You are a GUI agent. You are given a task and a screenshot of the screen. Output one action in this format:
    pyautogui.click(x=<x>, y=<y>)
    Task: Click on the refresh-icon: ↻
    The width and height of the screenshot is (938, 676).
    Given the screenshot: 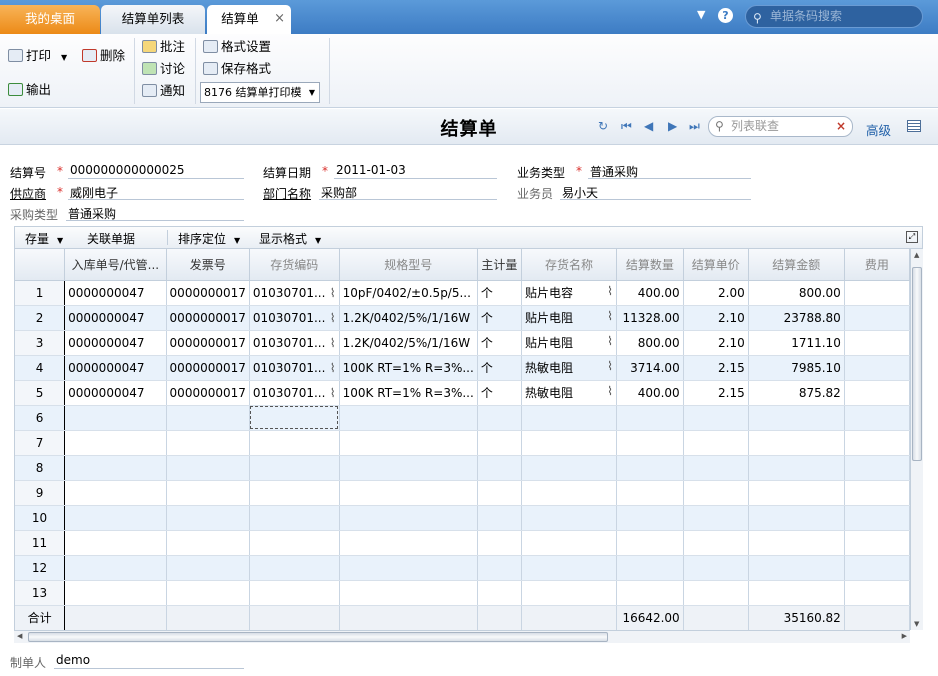 What is the action you would take?
    pyautogui.click(x=603, y=126)
    